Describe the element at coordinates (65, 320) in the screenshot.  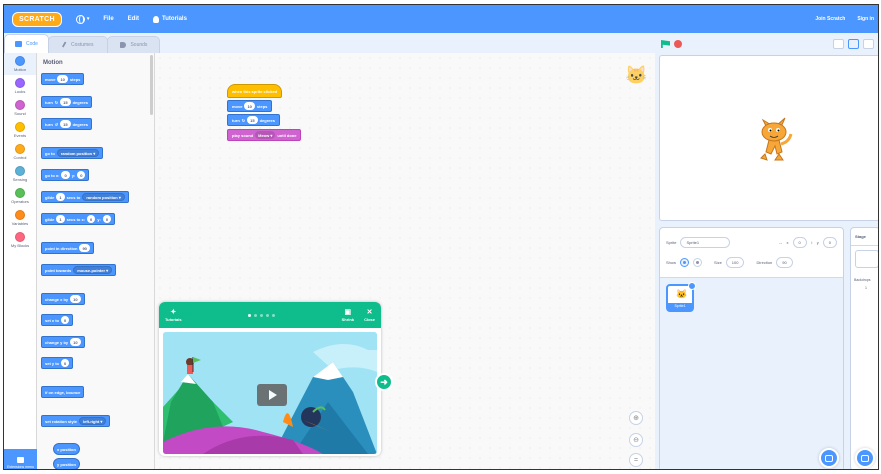
I see `set-x-input: 0` at that location.